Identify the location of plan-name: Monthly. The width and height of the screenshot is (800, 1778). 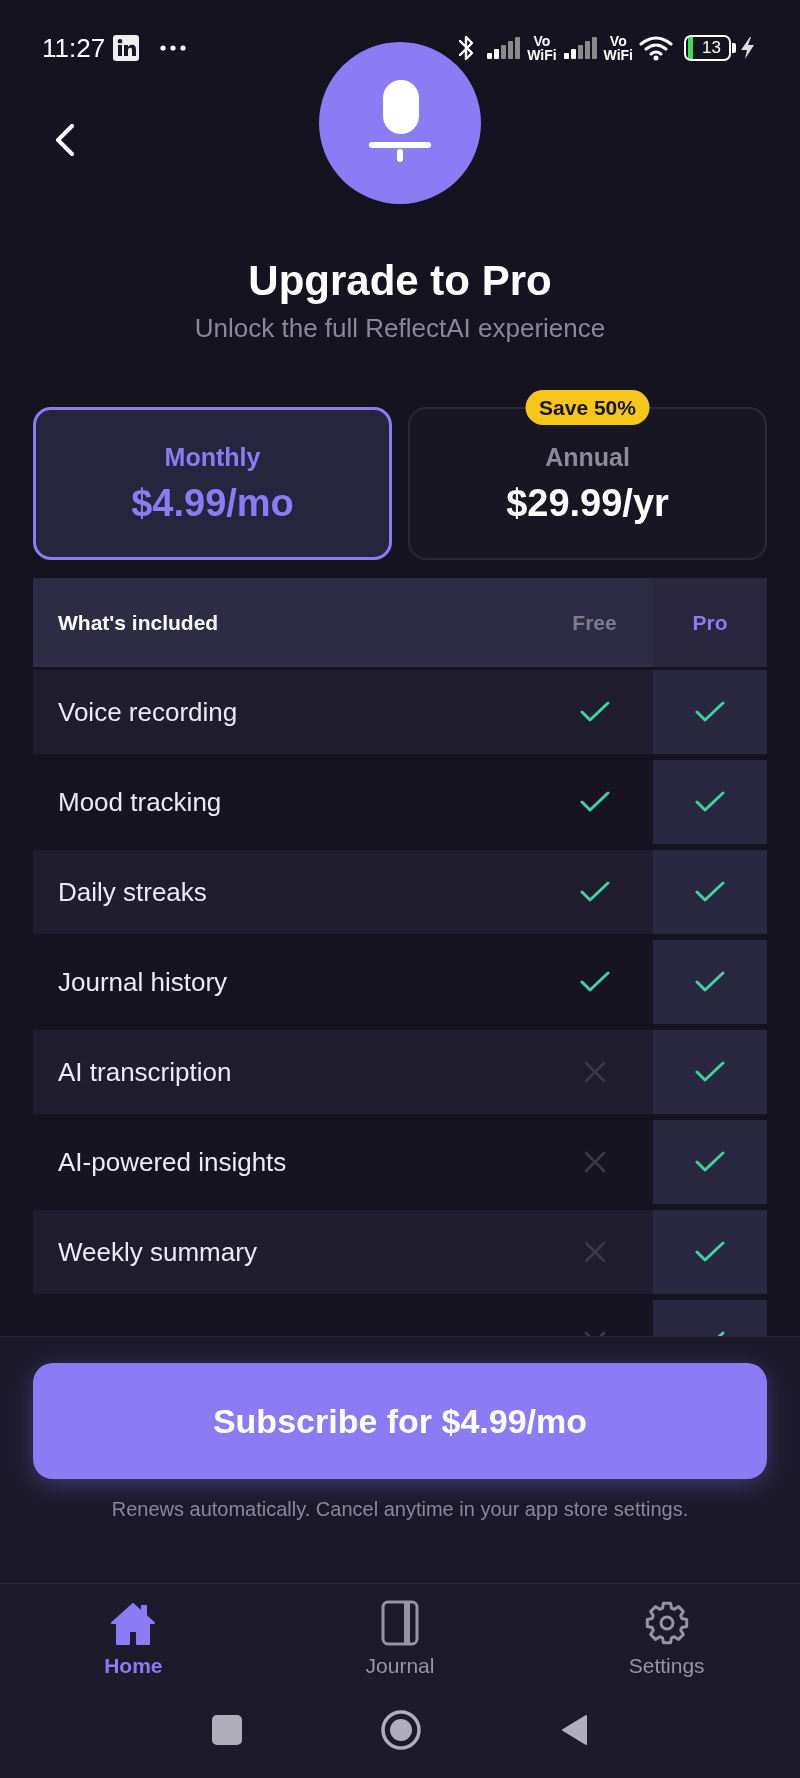
(212, 457).